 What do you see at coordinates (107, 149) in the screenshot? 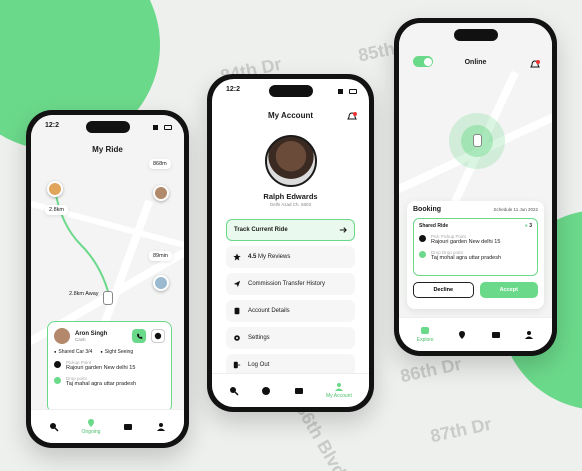
I see `page-title: My Ride` at bounding box center [107, 149].